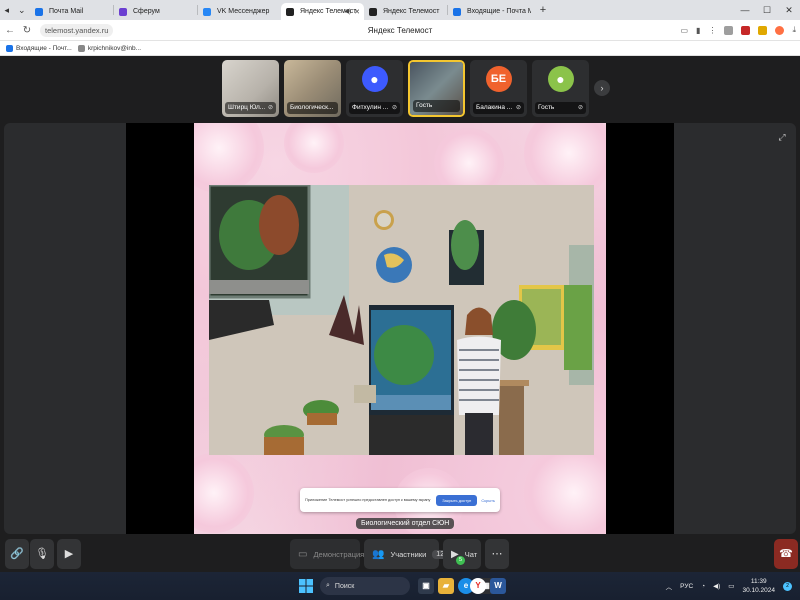 The width and height of the screenshot is (800, 600). What do you see at coordinates (729, 30) in the screenshot?
I see `extension-shield-icon` at bounding box center [729, 30].